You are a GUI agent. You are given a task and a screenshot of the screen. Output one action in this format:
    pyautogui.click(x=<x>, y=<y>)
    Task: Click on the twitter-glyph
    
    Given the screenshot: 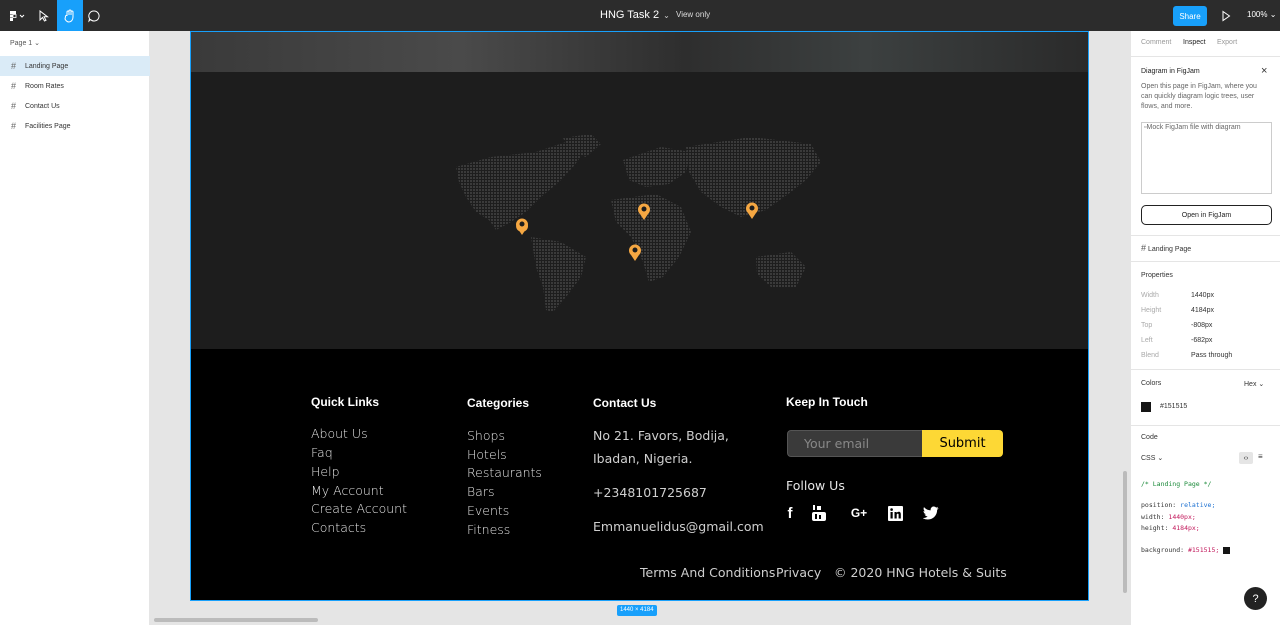 What is the action you would take?
    pyautogui.click(x=931, y=513)
    